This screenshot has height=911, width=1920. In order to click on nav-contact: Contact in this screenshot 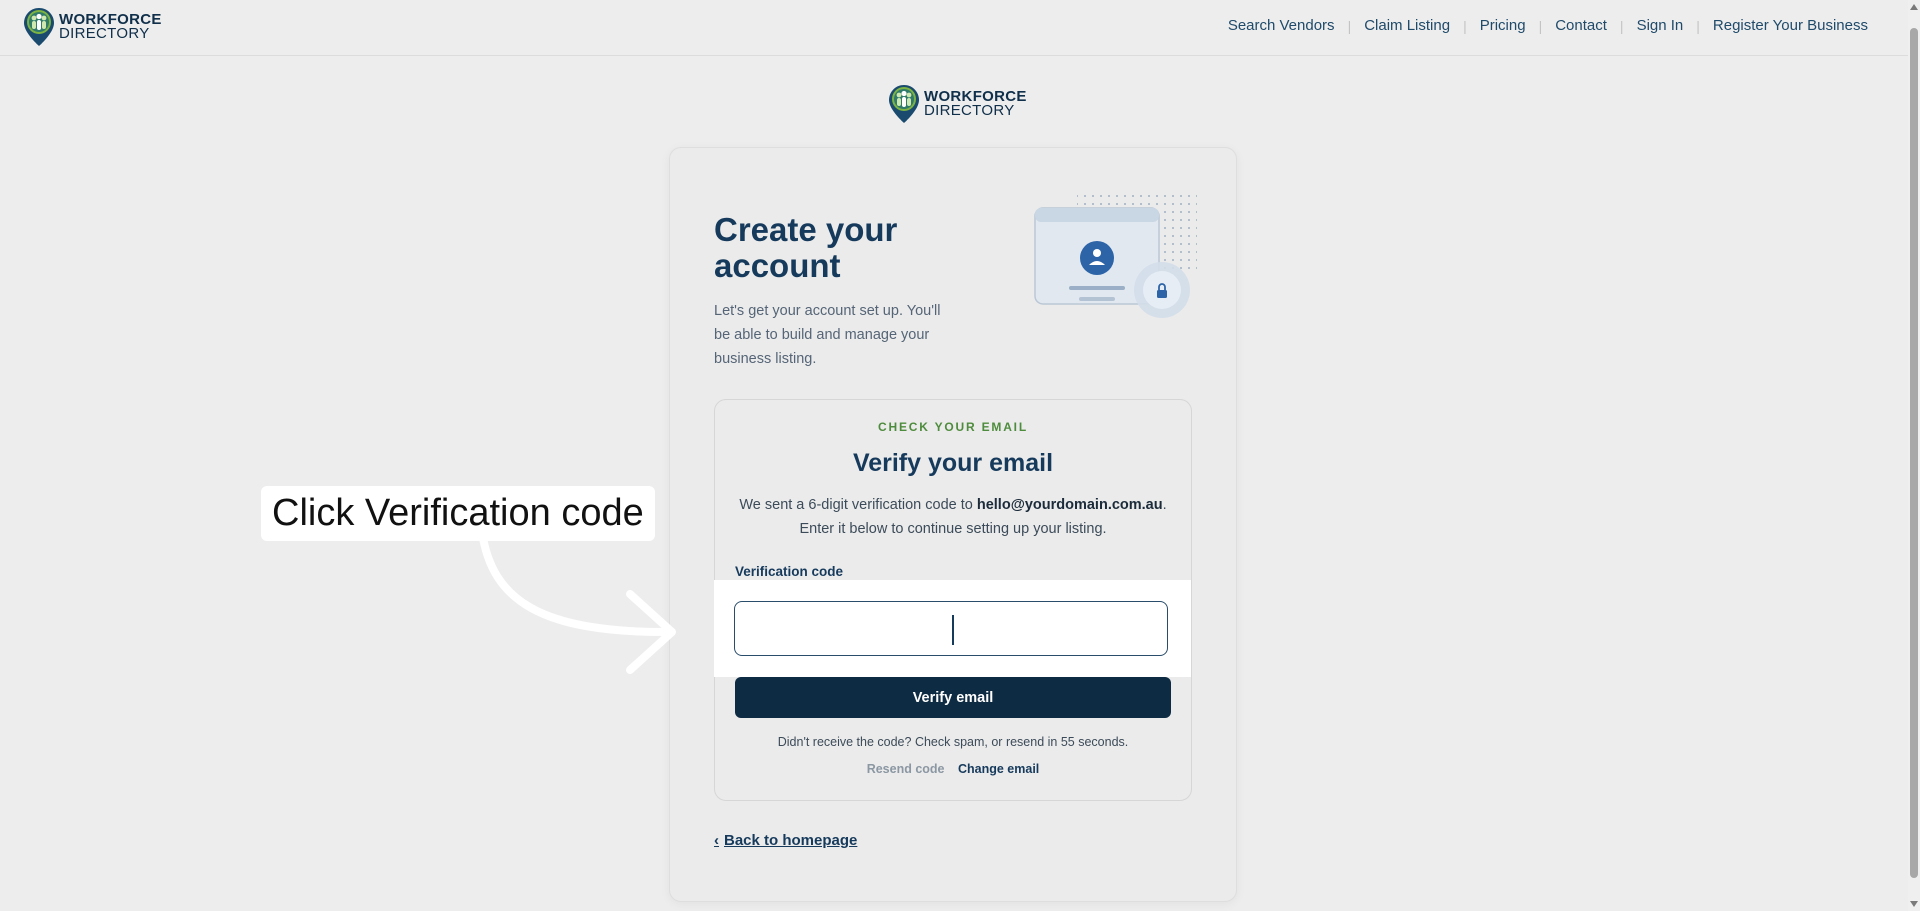, I will do `click(1581, 25)`.